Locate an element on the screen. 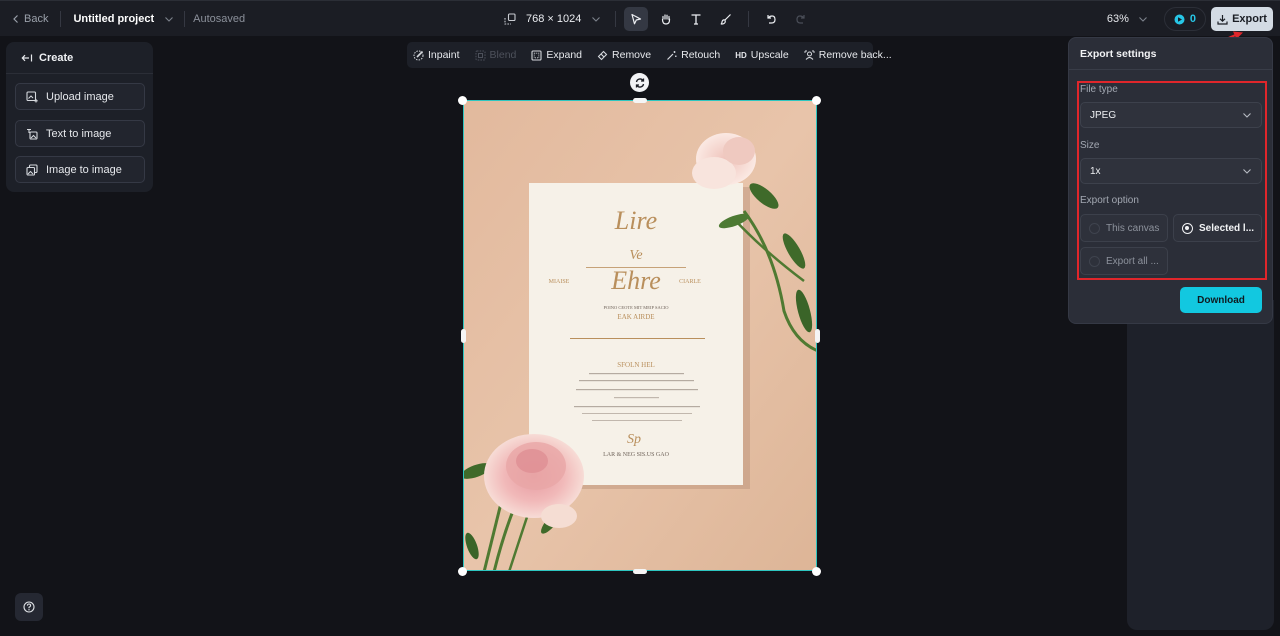 Image resolution: width=1280 pixels, height=636 pixels. top-bar-center: 768 × 1024 is located at coordinates (661, 19).